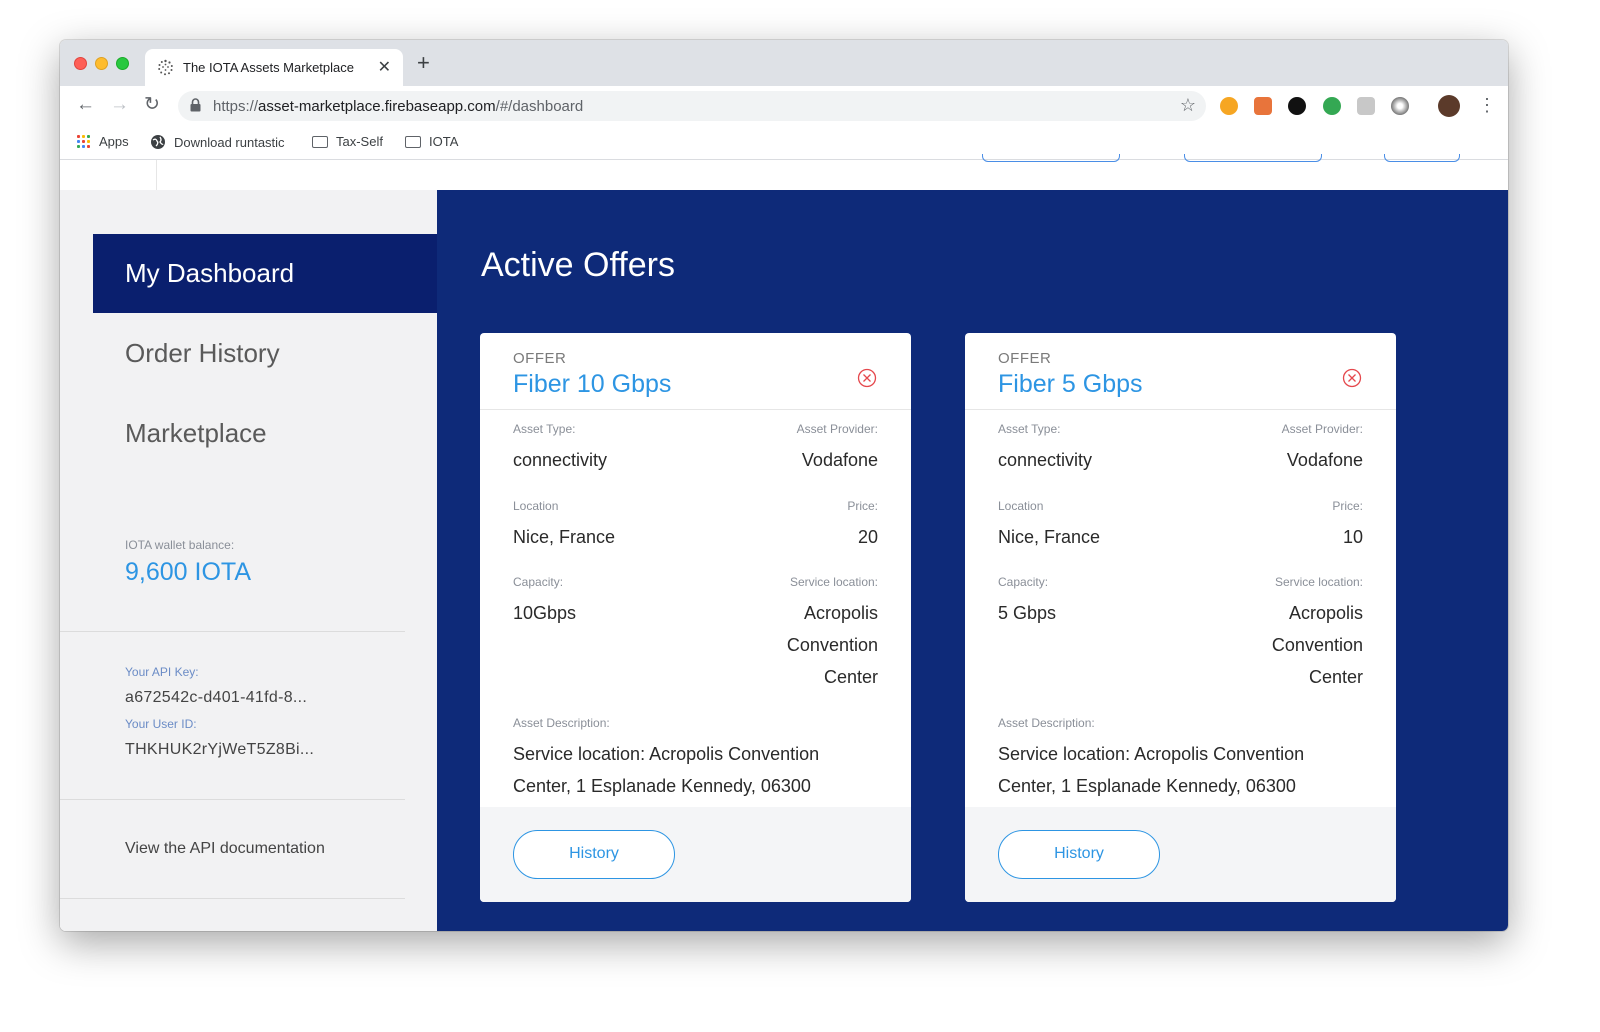  I want to click on tab-close-icon: ✕, so click(384, 67).